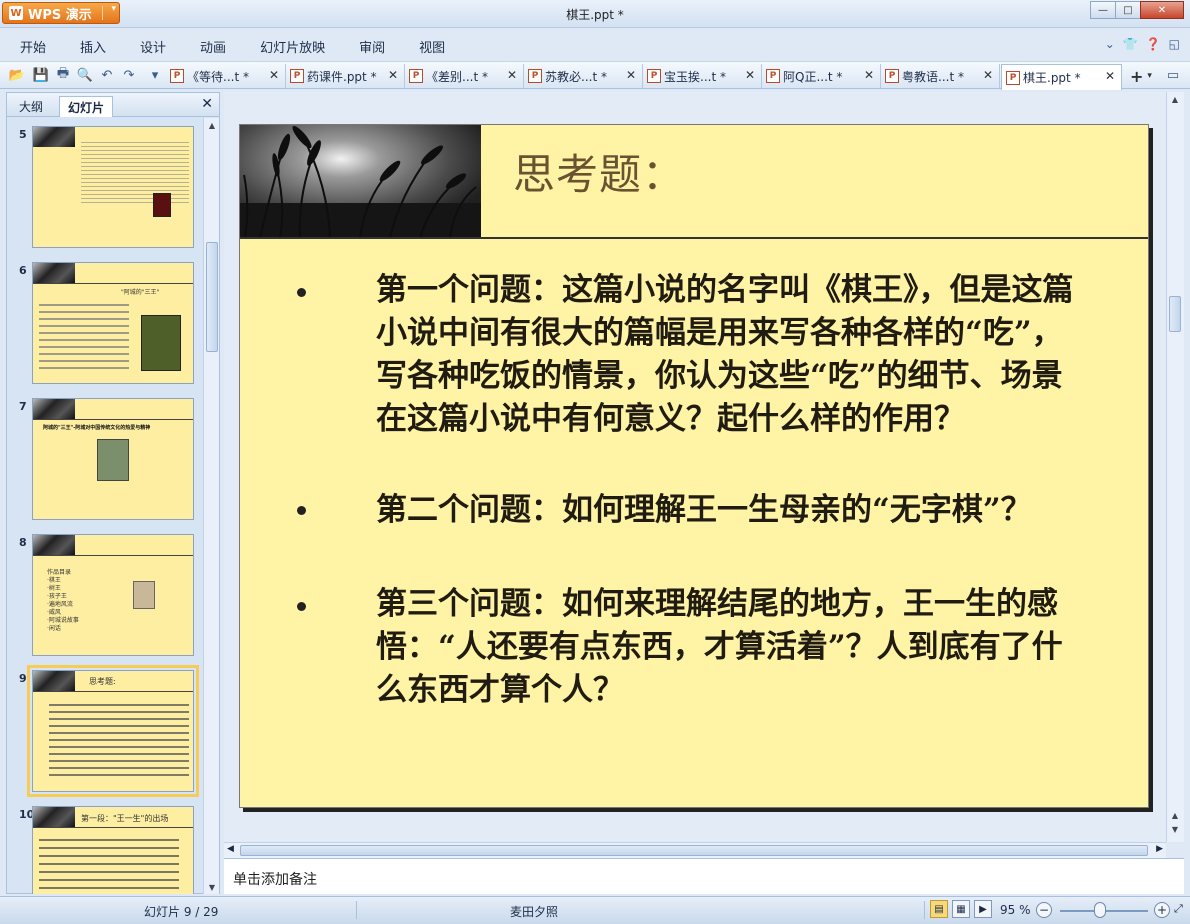  What do you see at coordinates (1140, 76) in the screenshot?
I see `new-tab-button: + ▾` at bounding box center [1140, 76].